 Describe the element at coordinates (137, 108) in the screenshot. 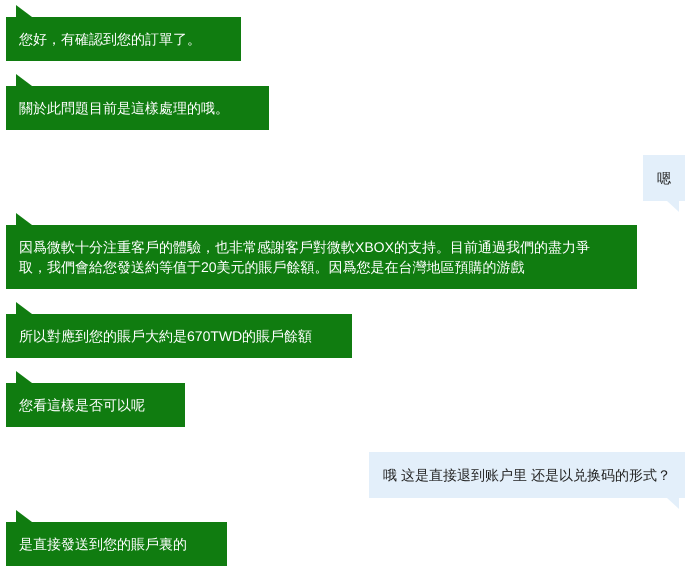

I see `message-bubble: 關於此問題目前是這樣處理的哦。` at that location.